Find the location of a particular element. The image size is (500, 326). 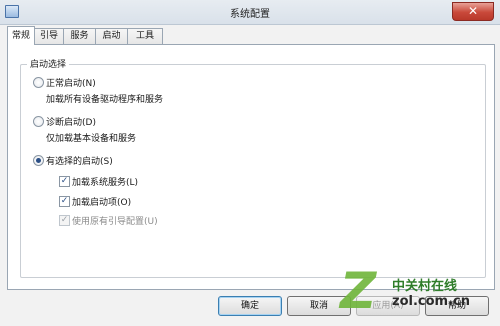

window-title: 系统配置 is located at coordinates (250, 14).